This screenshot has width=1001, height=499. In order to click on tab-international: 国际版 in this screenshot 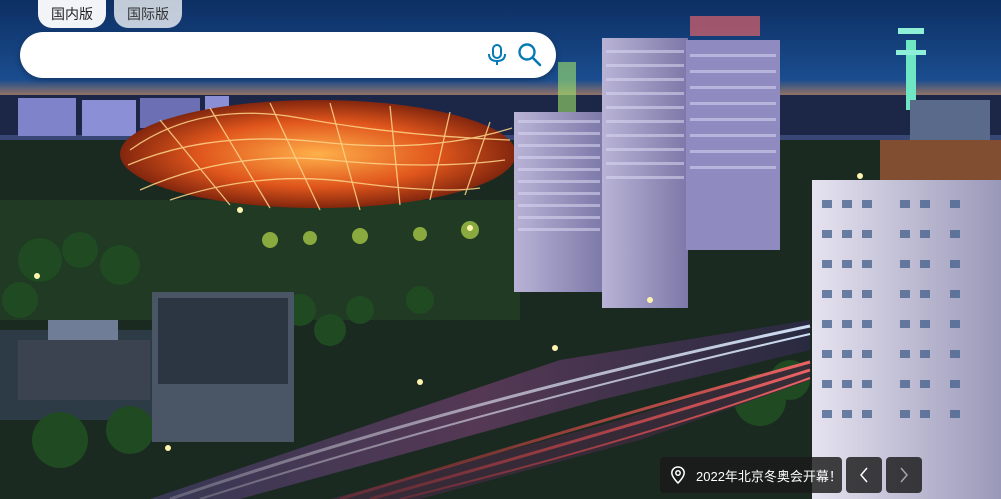, I will do `click(148, 14)`.